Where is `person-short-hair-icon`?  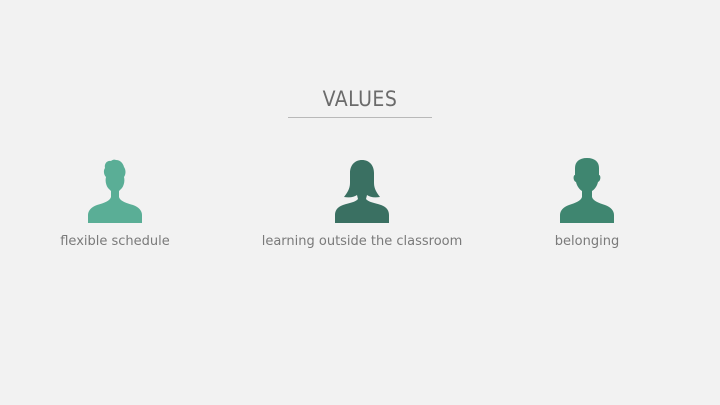
person-short-hair-icon is located at coordinates (587, 190).